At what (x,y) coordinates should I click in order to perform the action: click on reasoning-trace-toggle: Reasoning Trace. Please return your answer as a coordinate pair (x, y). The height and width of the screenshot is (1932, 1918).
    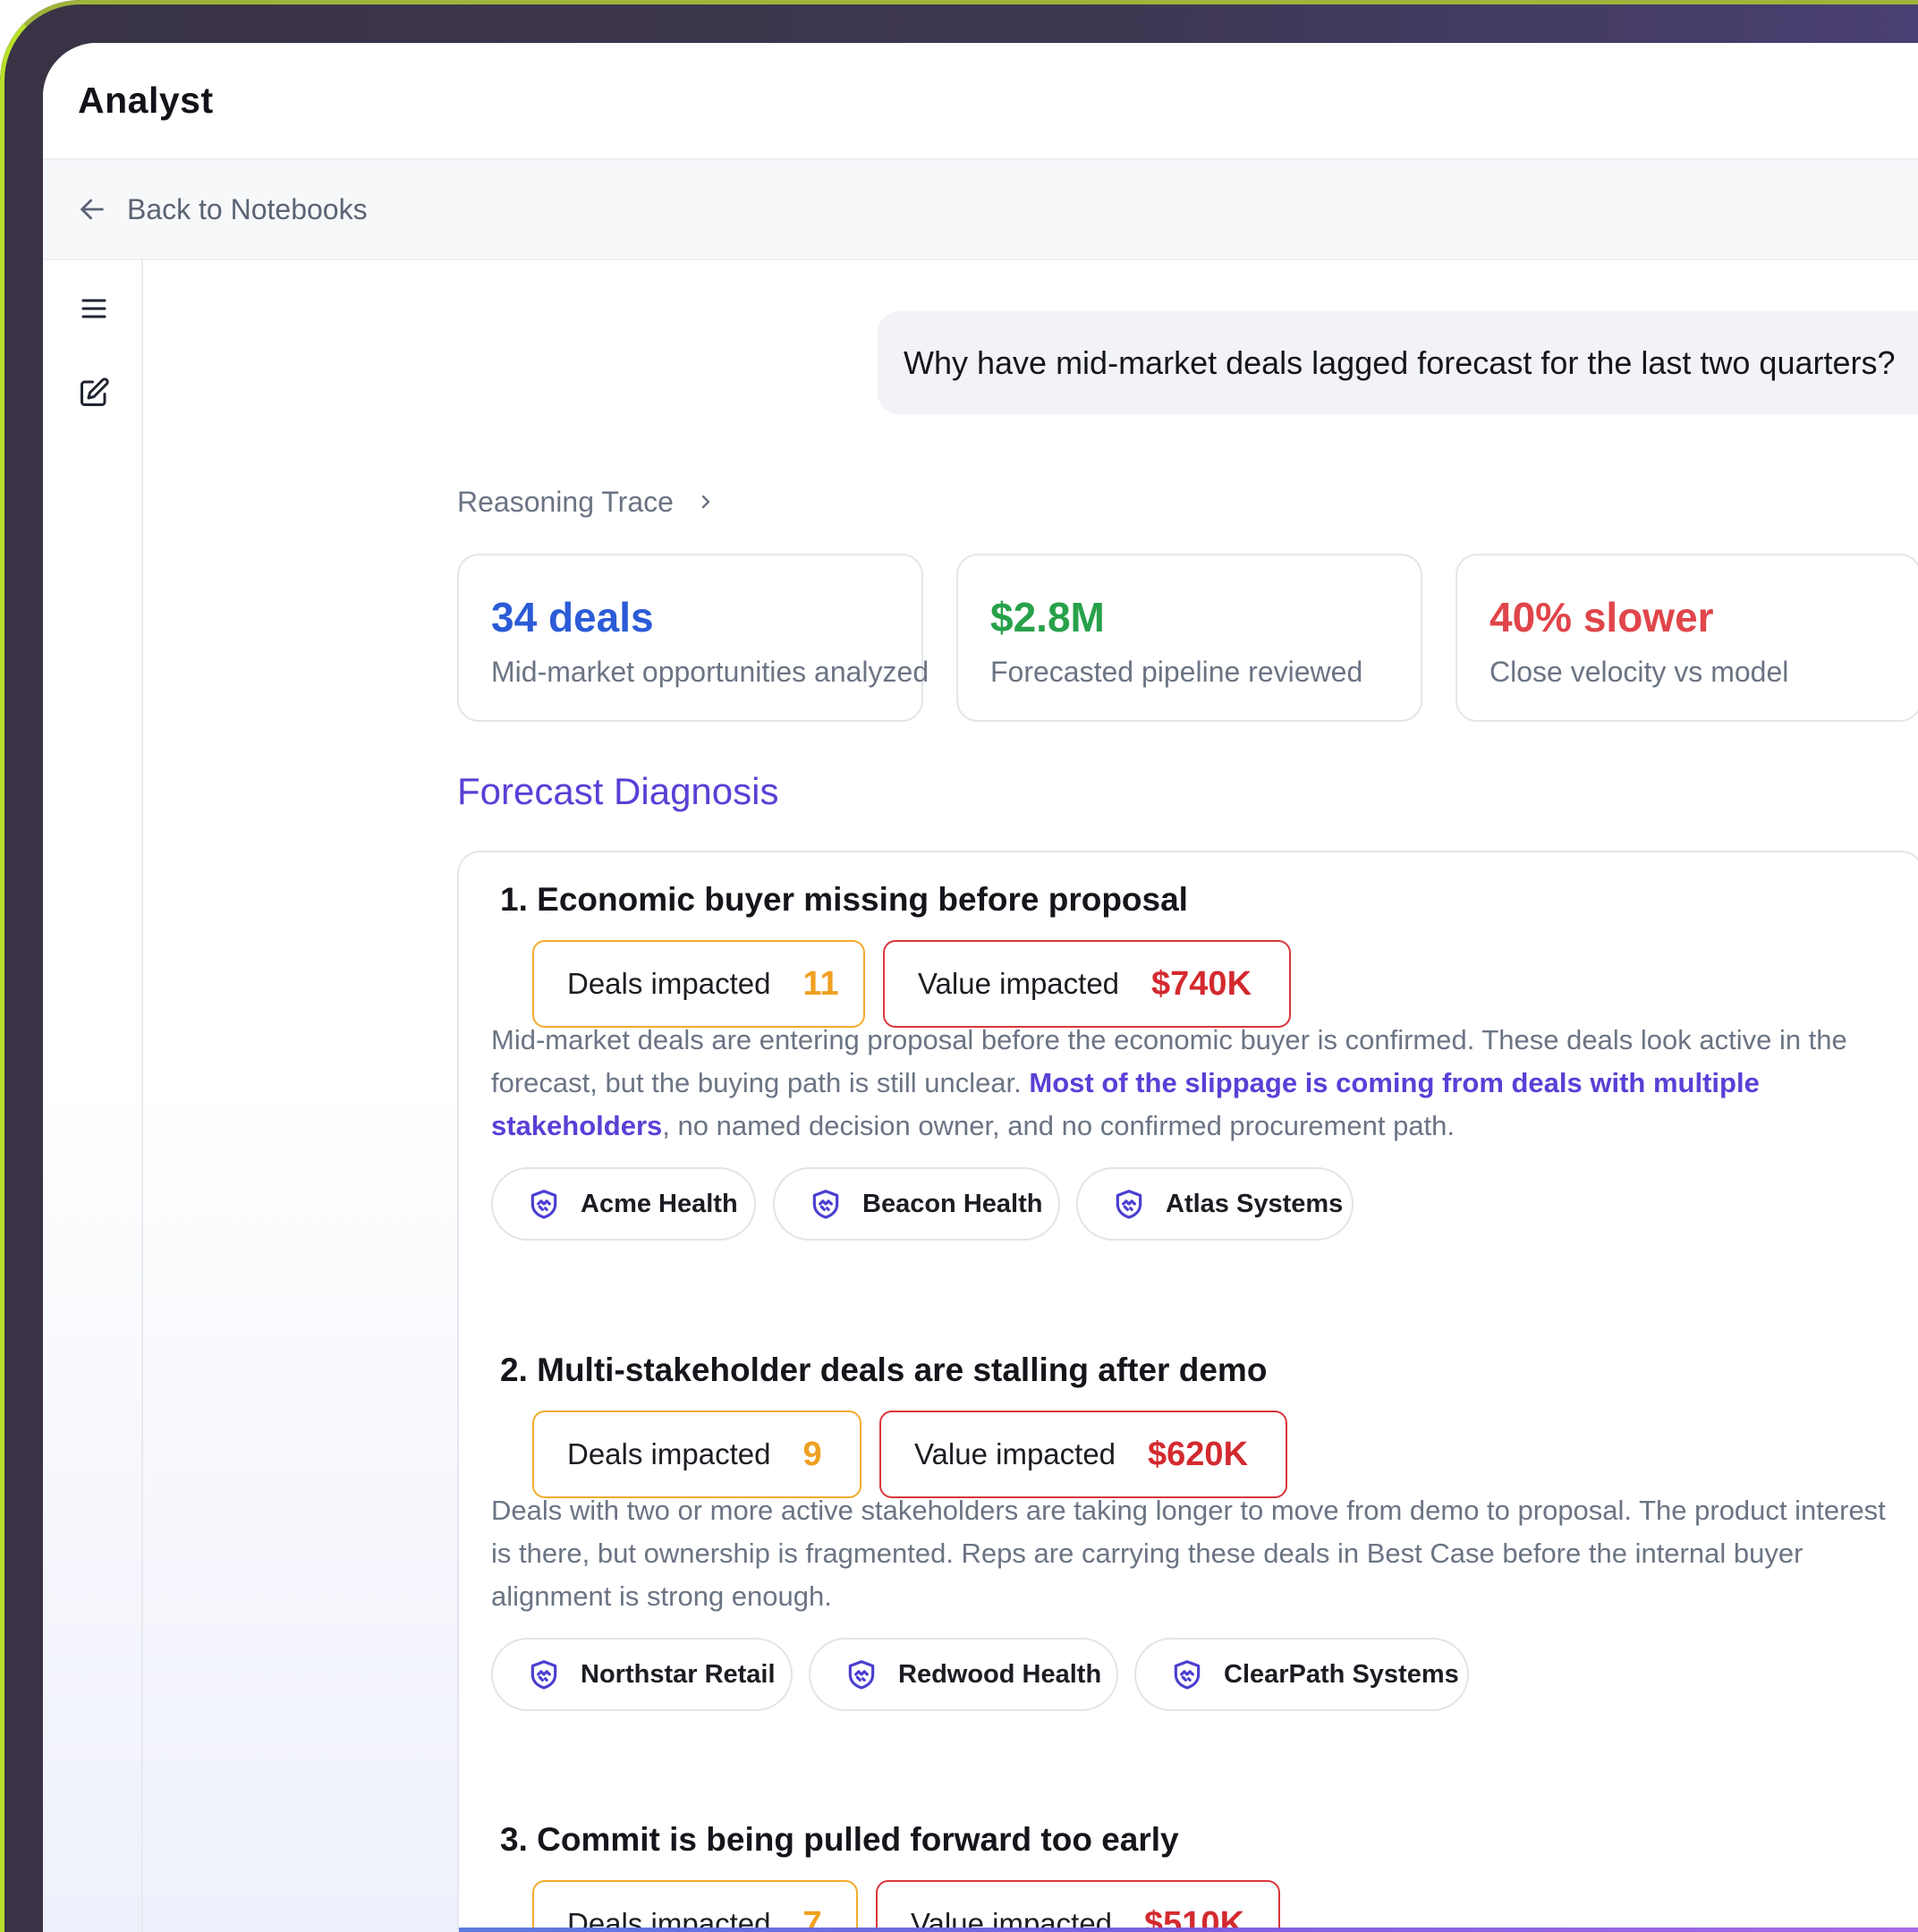
    Looking at the image, I should click on (587, 502).